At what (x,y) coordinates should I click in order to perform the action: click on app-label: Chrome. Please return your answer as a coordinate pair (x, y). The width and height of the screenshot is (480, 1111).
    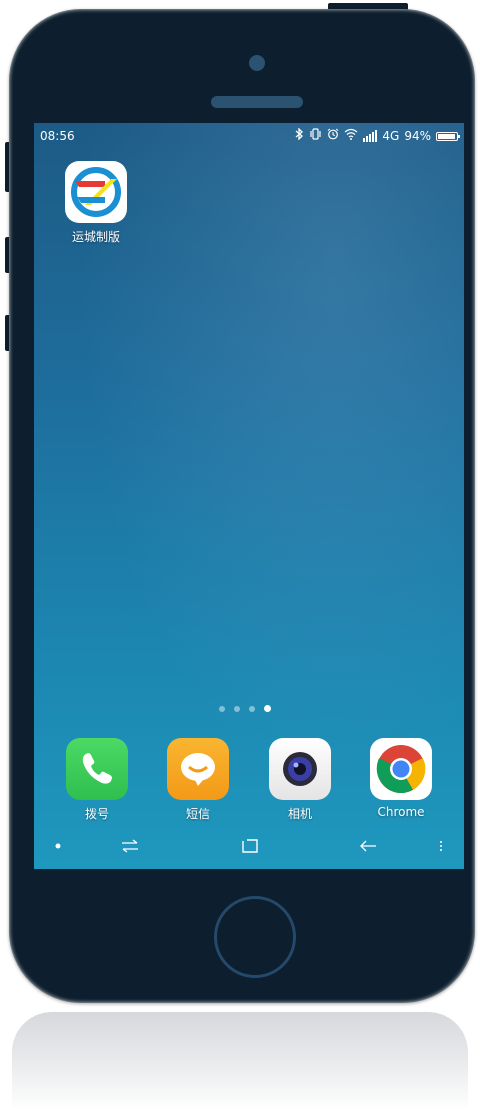
    Looking at the image, I should click on (401, 812).